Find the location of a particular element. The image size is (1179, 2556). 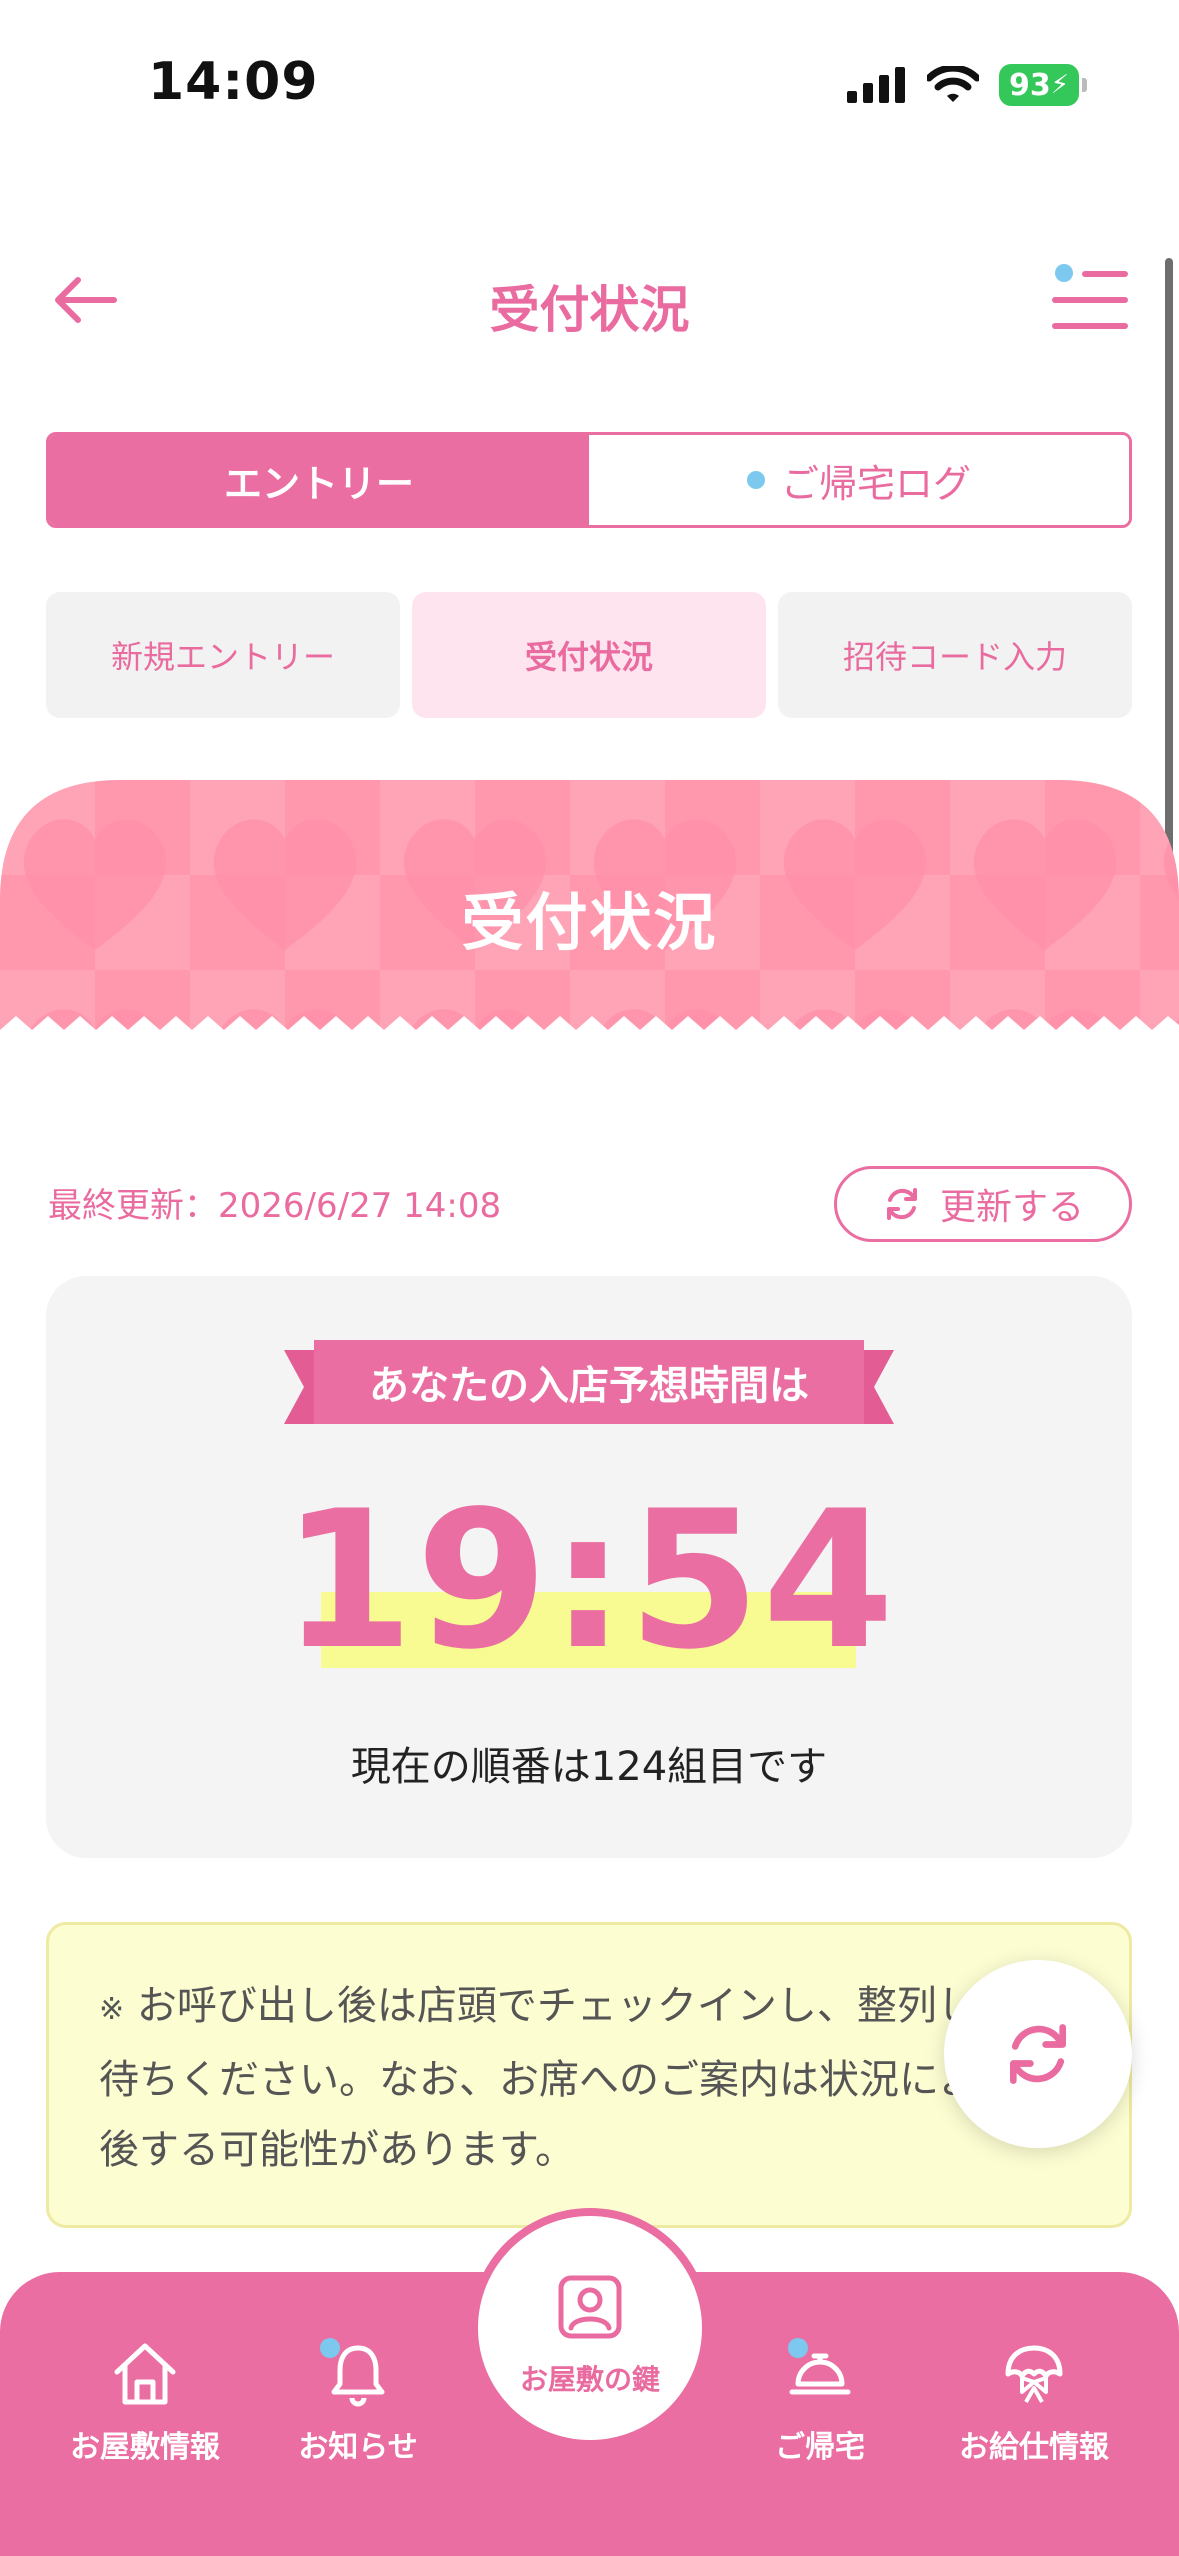

tab-mansion-info: お屋敷情報 is located at coordinates (145, 2402).